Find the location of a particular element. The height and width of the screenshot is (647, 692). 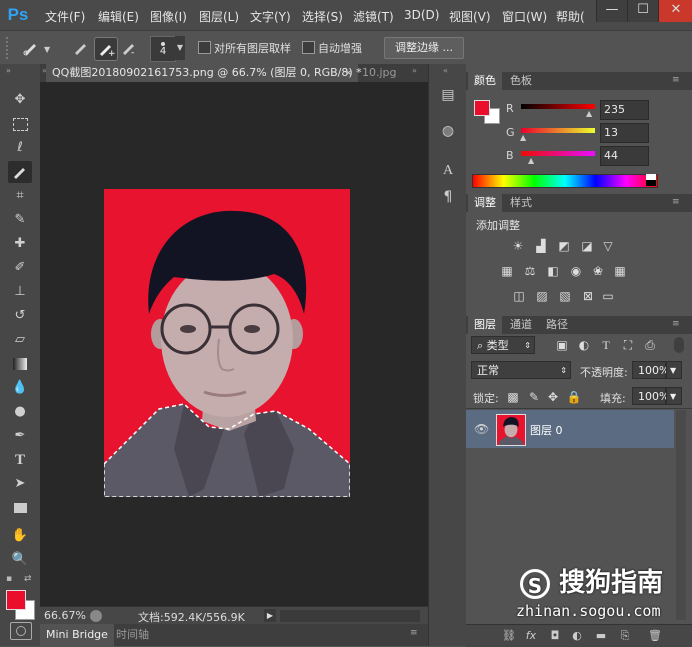

tab-paths: 路径 is located at coordinates (557, 325).